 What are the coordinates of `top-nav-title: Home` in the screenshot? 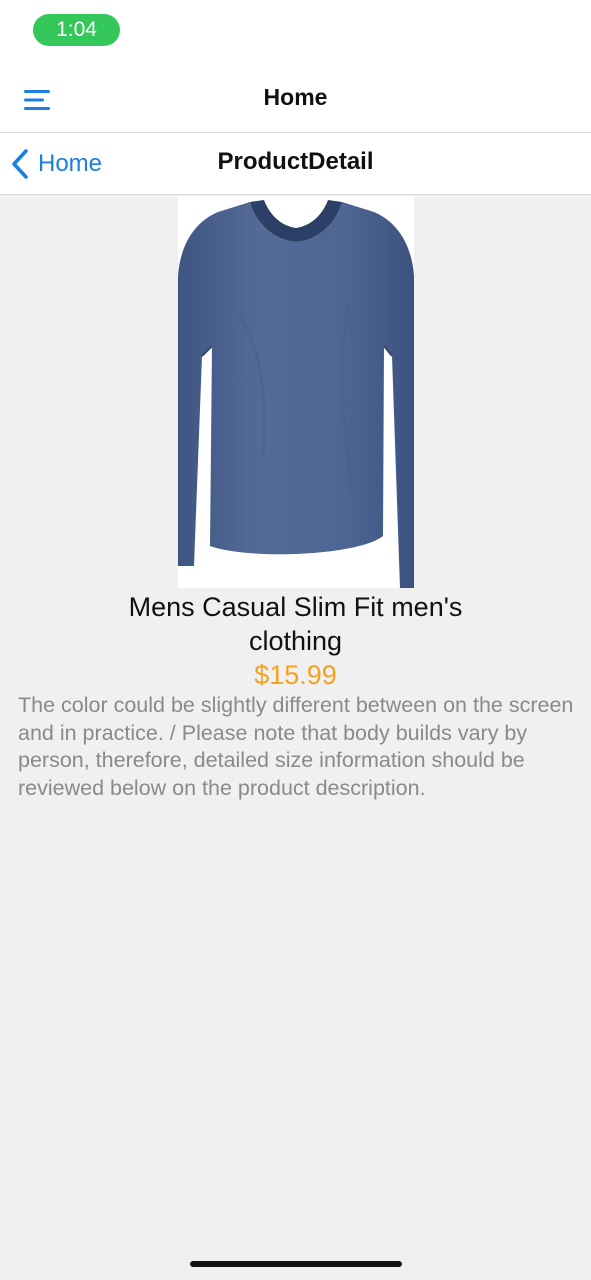 It's located at (295, 97).